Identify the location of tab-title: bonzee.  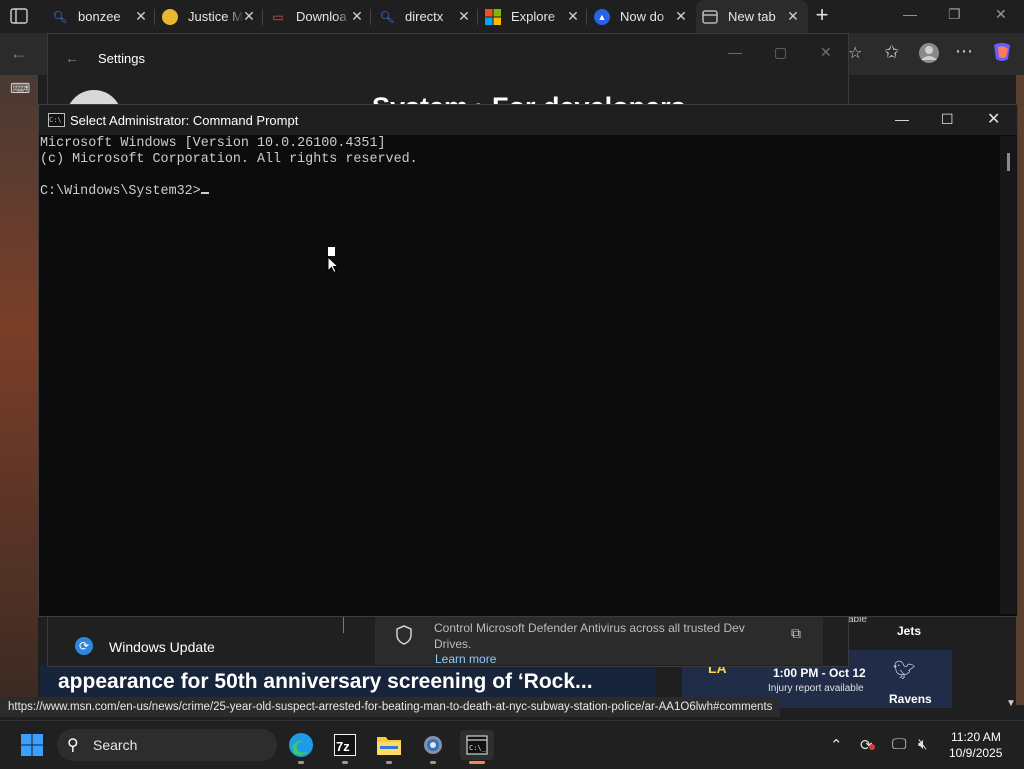
(99, 16).